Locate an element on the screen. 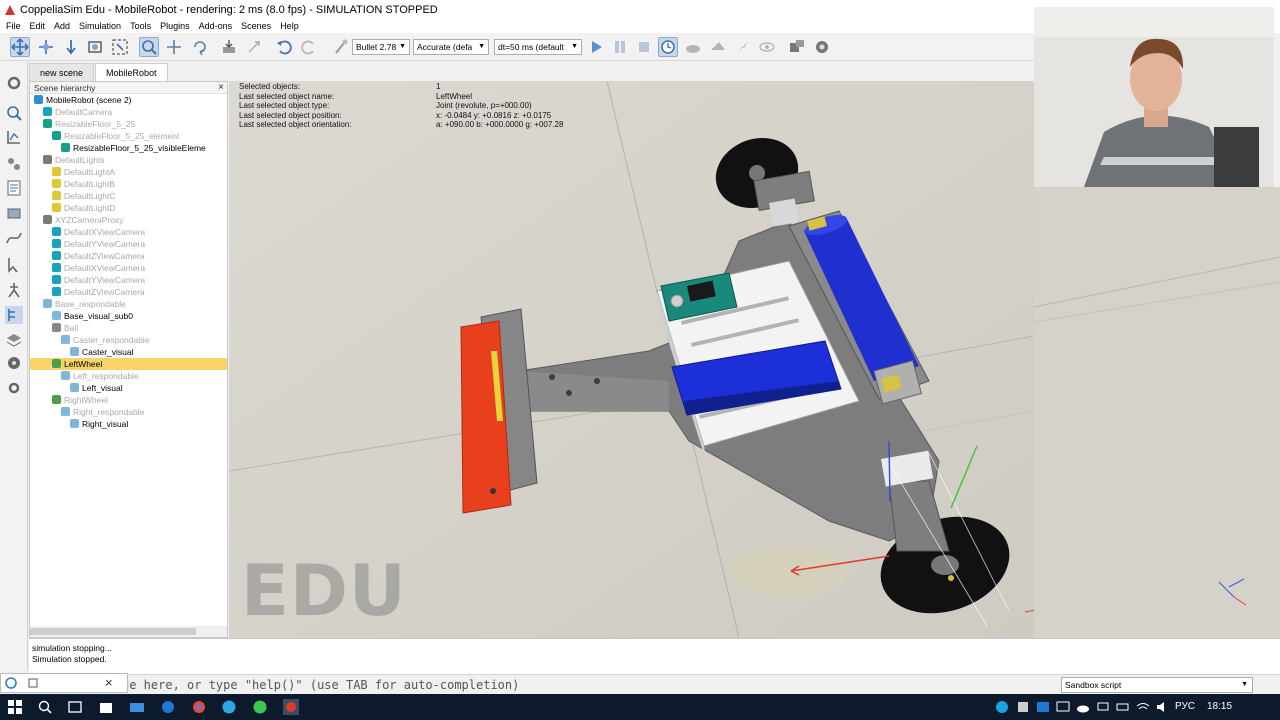  tree-item: Ball is located at coordinates (54, 328).